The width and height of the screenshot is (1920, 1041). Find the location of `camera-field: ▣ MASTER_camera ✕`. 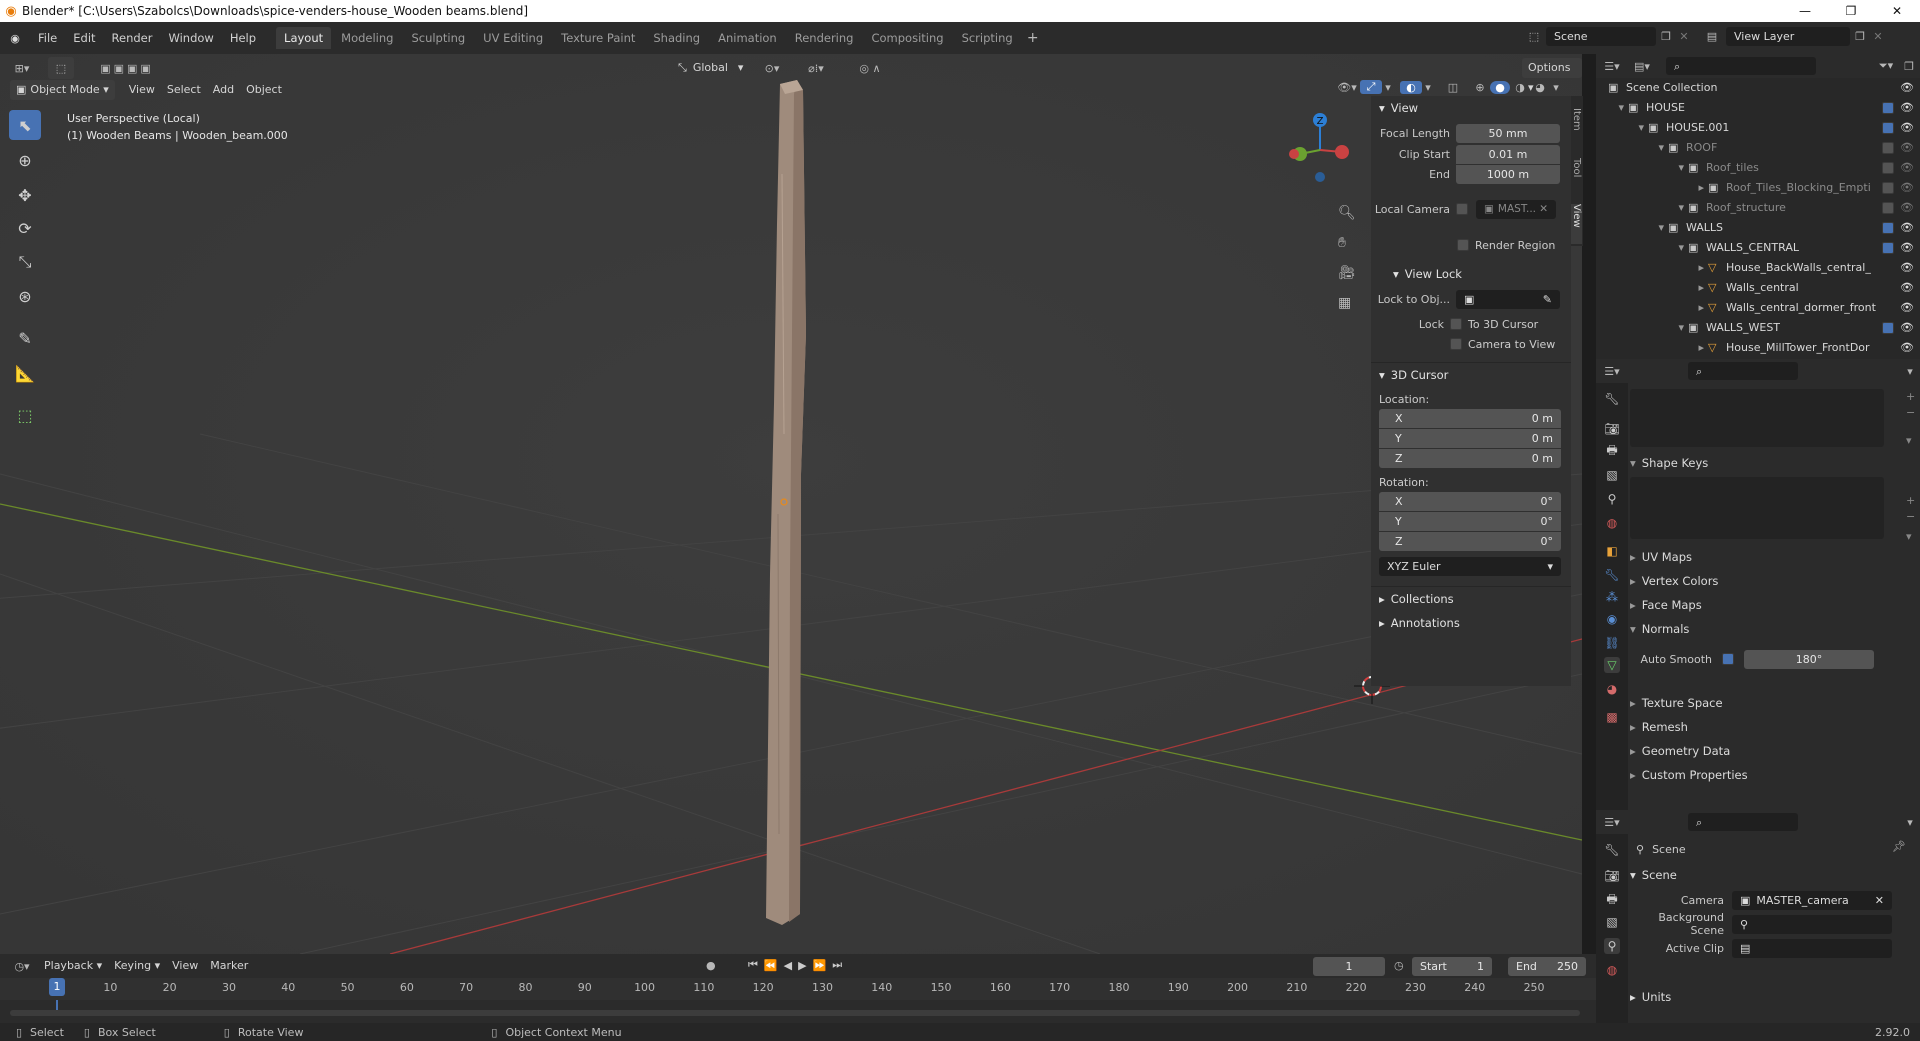

camera-field: ▣ MASTER_camera ✕ is located at coordinates (1812, 900).